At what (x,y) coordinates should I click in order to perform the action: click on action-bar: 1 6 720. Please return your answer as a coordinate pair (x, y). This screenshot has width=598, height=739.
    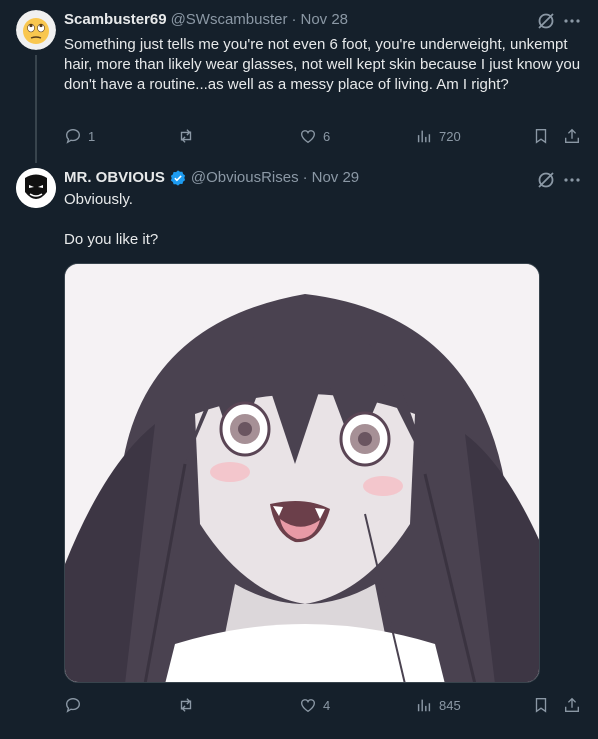
    Looking at the image, I should click on (322, 136).